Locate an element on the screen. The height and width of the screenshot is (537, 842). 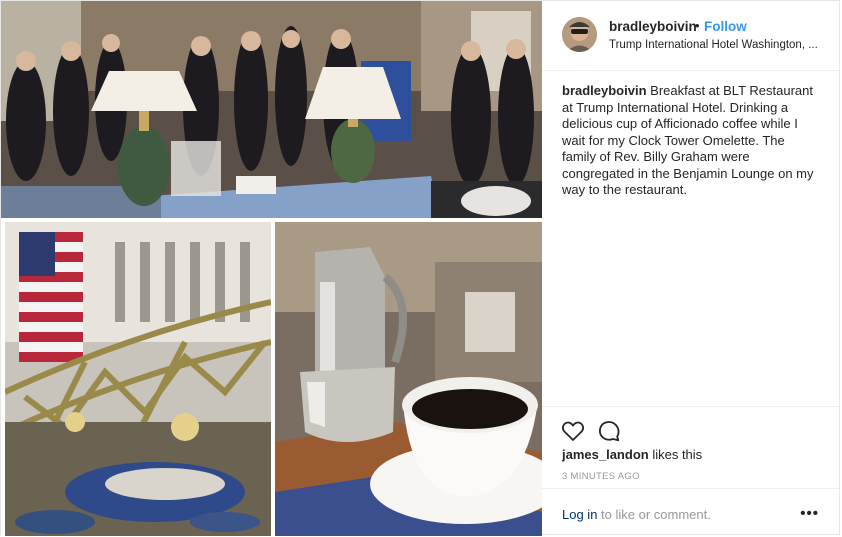
liker-username: james_landon is located at coordinates (605, 454).